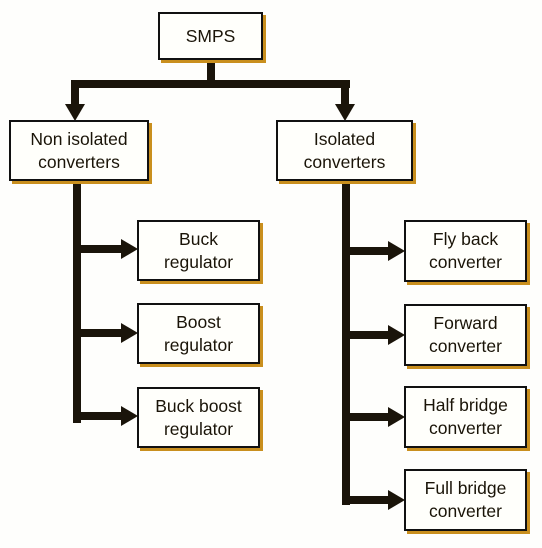  Describe the element at coordinates (366, 417) in the screenshot. I see `edge-isolated-to-half-bridge` at that location.